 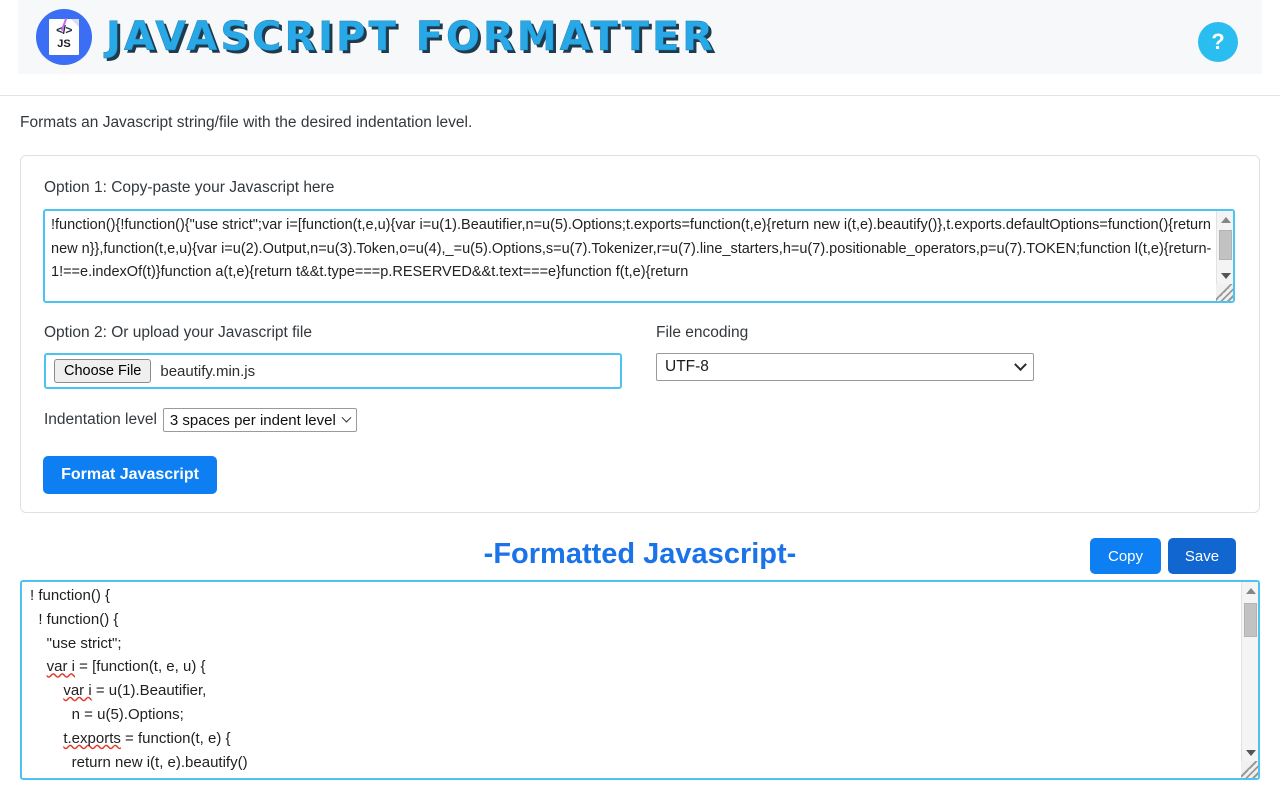 What do you see at coordinates (687, 366) in the screenshot?
I see `file-encoding-value: UTF-8` at bounding box center [687, 366].